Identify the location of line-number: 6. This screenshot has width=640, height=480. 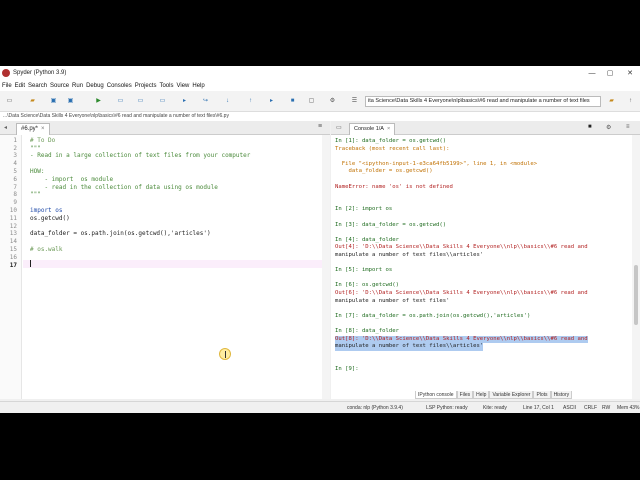
(15, 179).